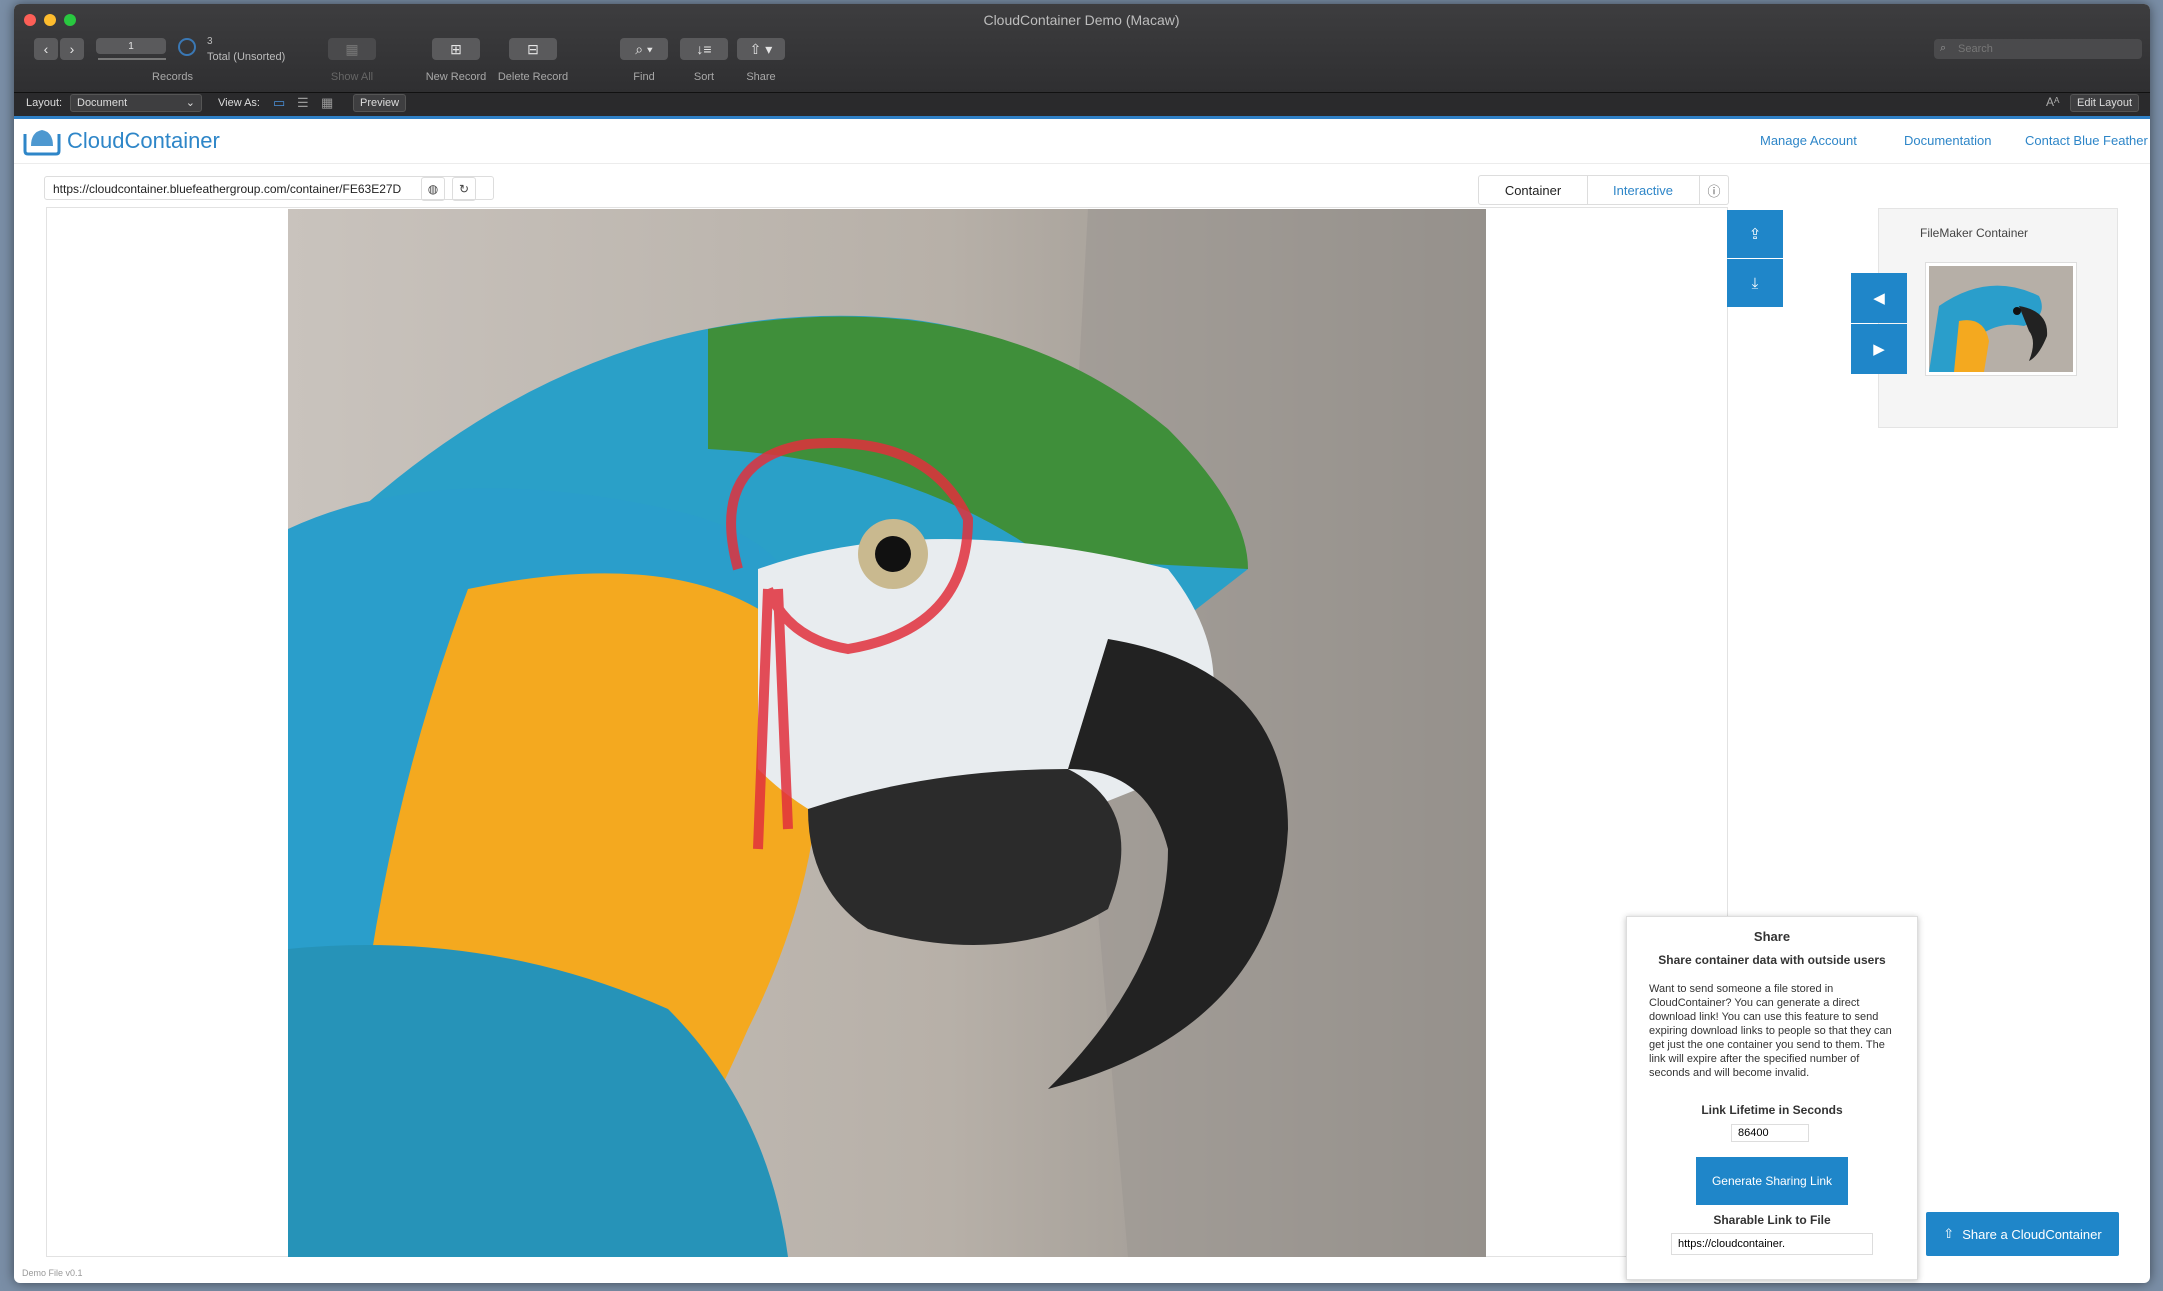  I want to click on layout-label: Layout:, so click(44, 103).